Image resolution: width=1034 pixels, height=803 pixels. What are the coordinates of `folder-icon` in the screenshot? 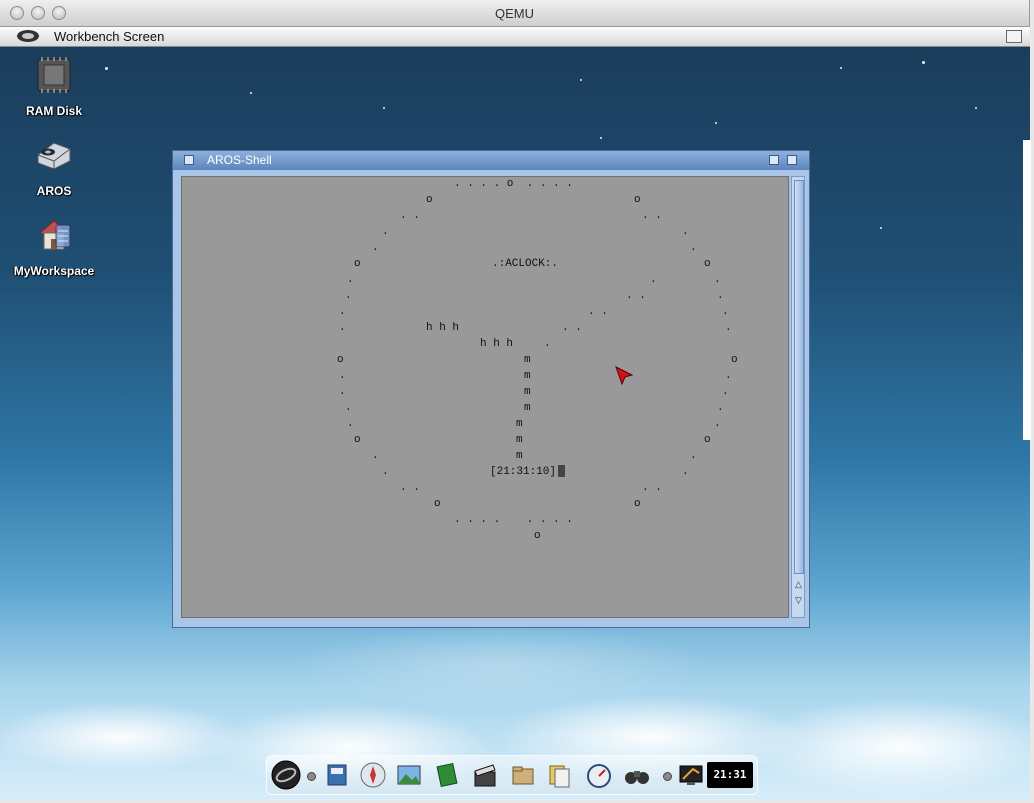 It's located at (523, 775).